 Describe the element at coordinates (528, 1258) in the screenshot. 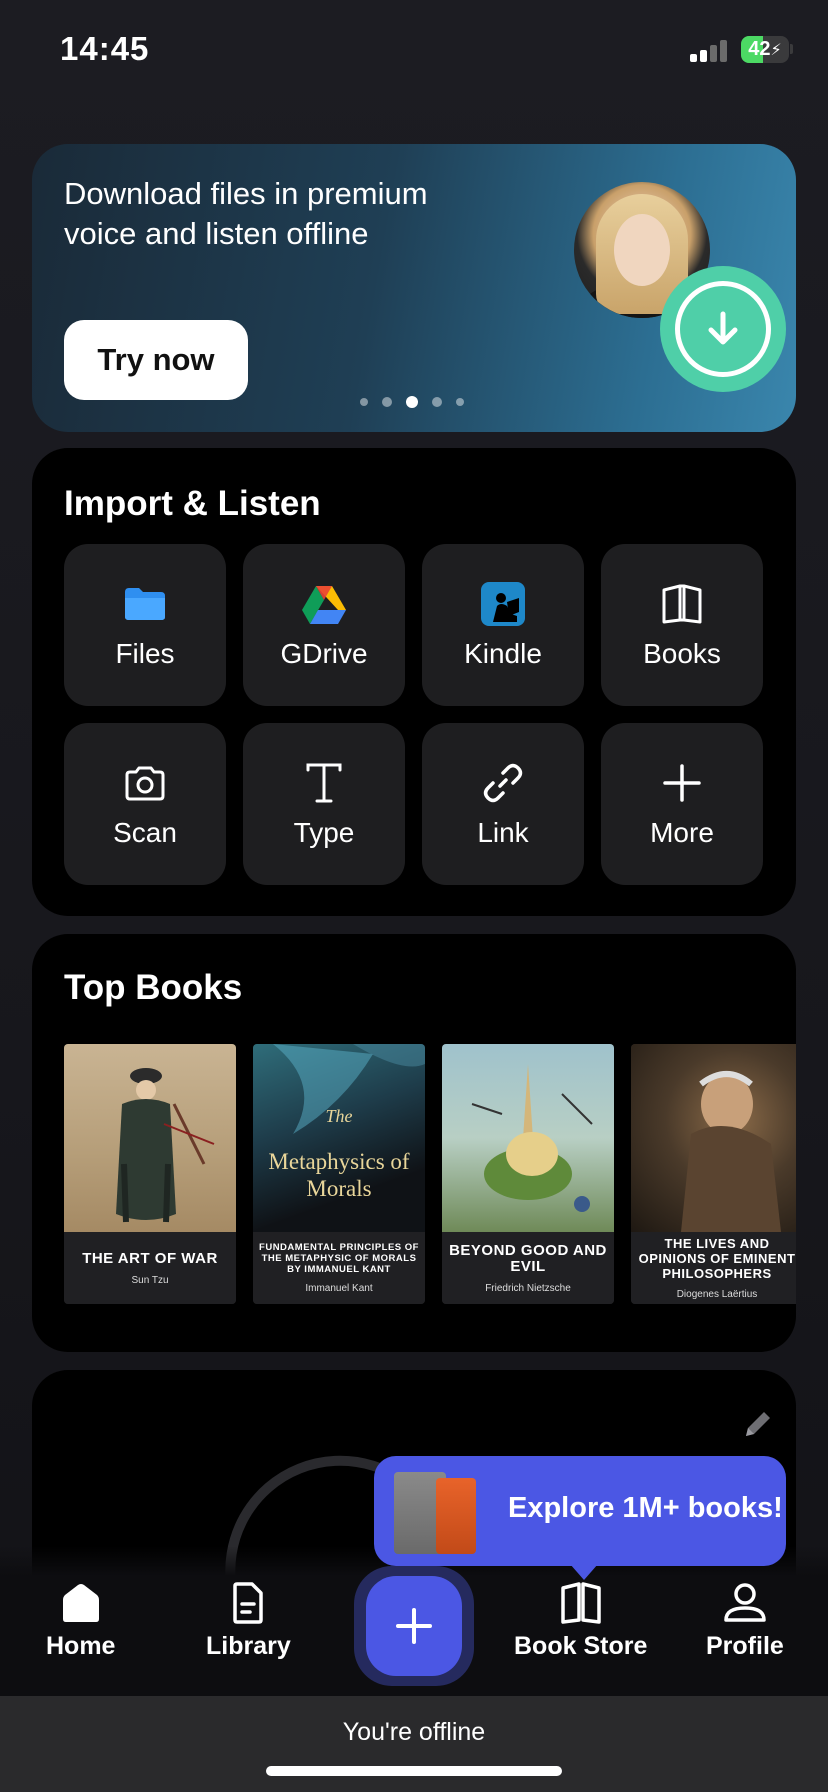

I see `book-title: BEYOND GOOD AND EVIL` at that location.